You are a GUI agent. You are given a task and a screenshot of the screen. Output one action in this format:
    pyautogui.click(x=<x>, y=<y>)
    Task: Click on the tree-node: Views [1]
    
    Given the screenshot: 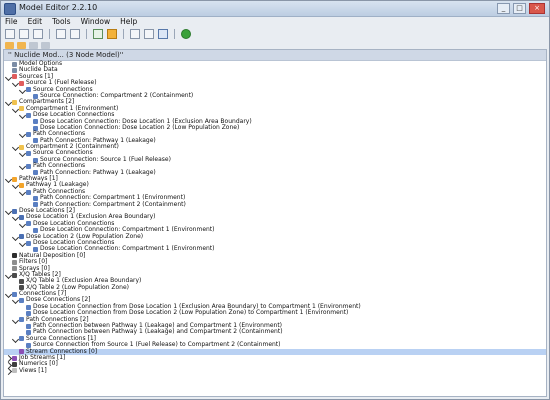 What is the action you would take?
    pyautogui.click(x=275, y=371)
    